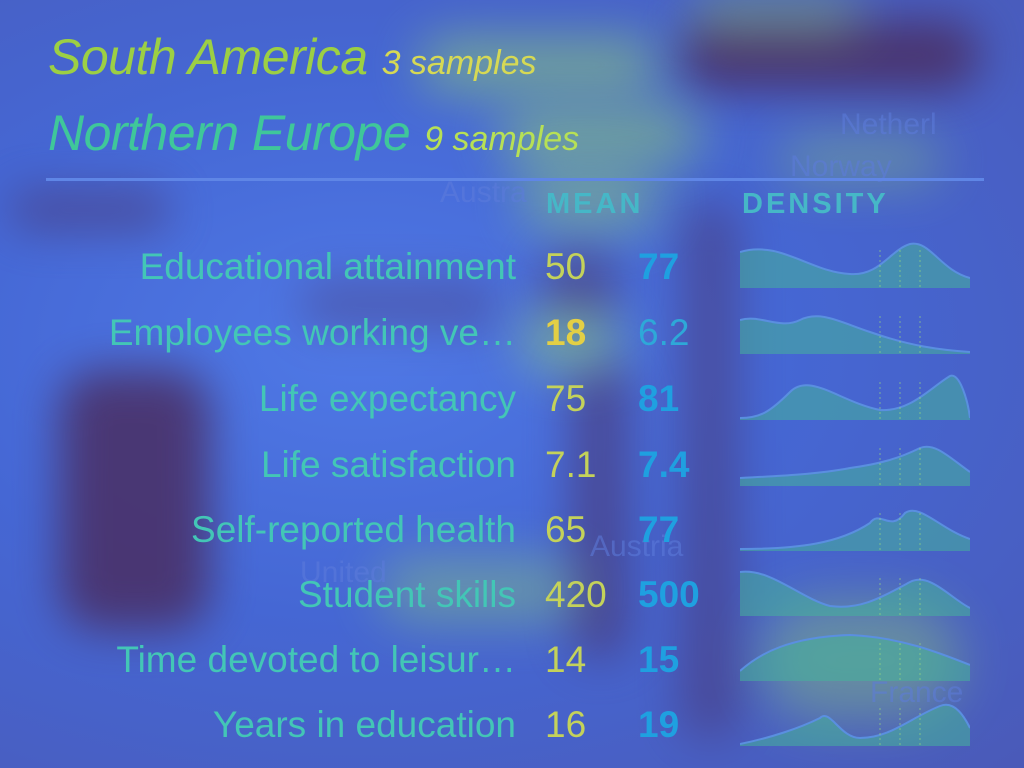 The height and width of the screenshot is (768, 1024). I want to click on table-row: Time devoted to leisur… 14 15, so click(512, 665).